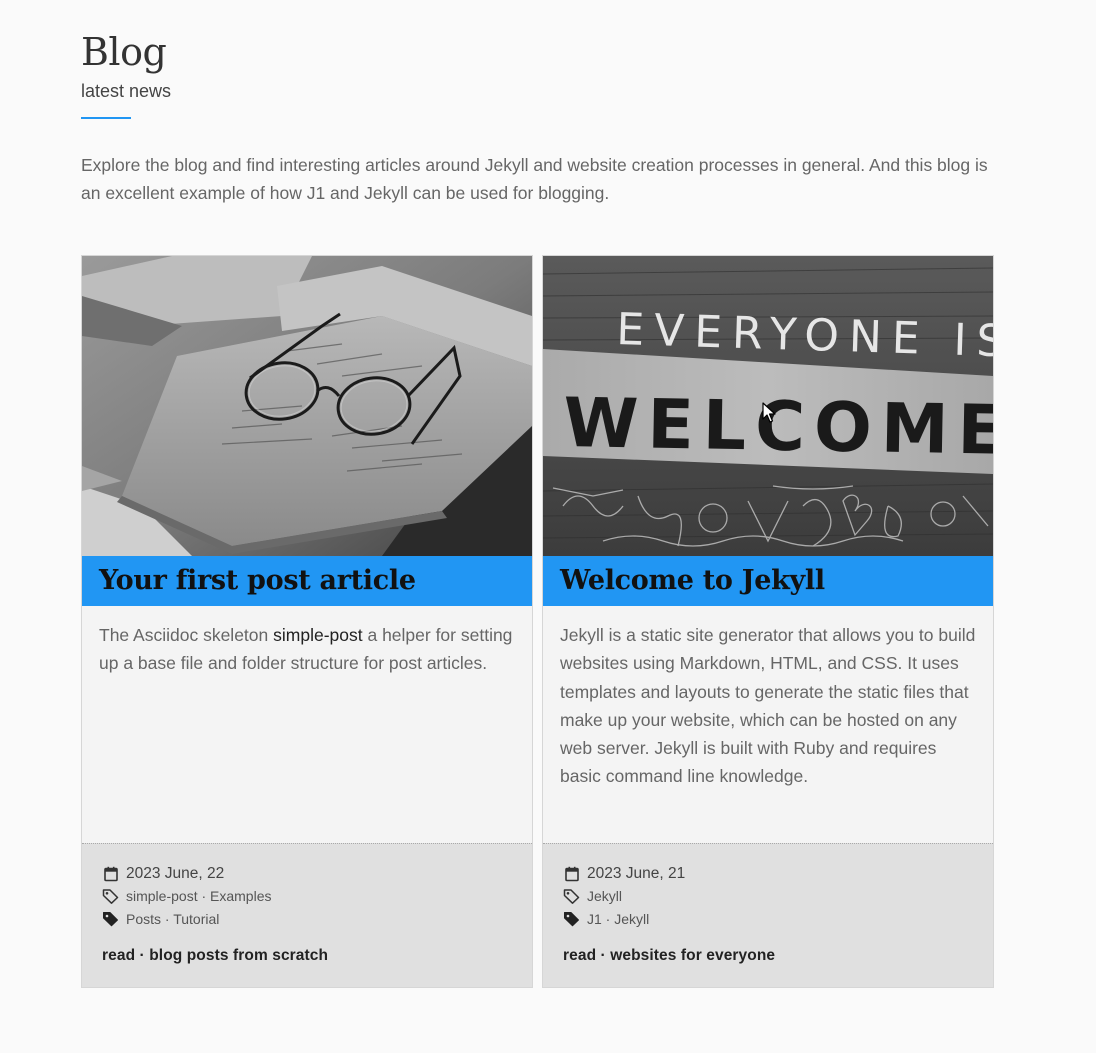 Image resolution: width=1096 pixels, height=1053 pixels. I want to click on read-more-link: read · websites for everyone, so click(669, 956).